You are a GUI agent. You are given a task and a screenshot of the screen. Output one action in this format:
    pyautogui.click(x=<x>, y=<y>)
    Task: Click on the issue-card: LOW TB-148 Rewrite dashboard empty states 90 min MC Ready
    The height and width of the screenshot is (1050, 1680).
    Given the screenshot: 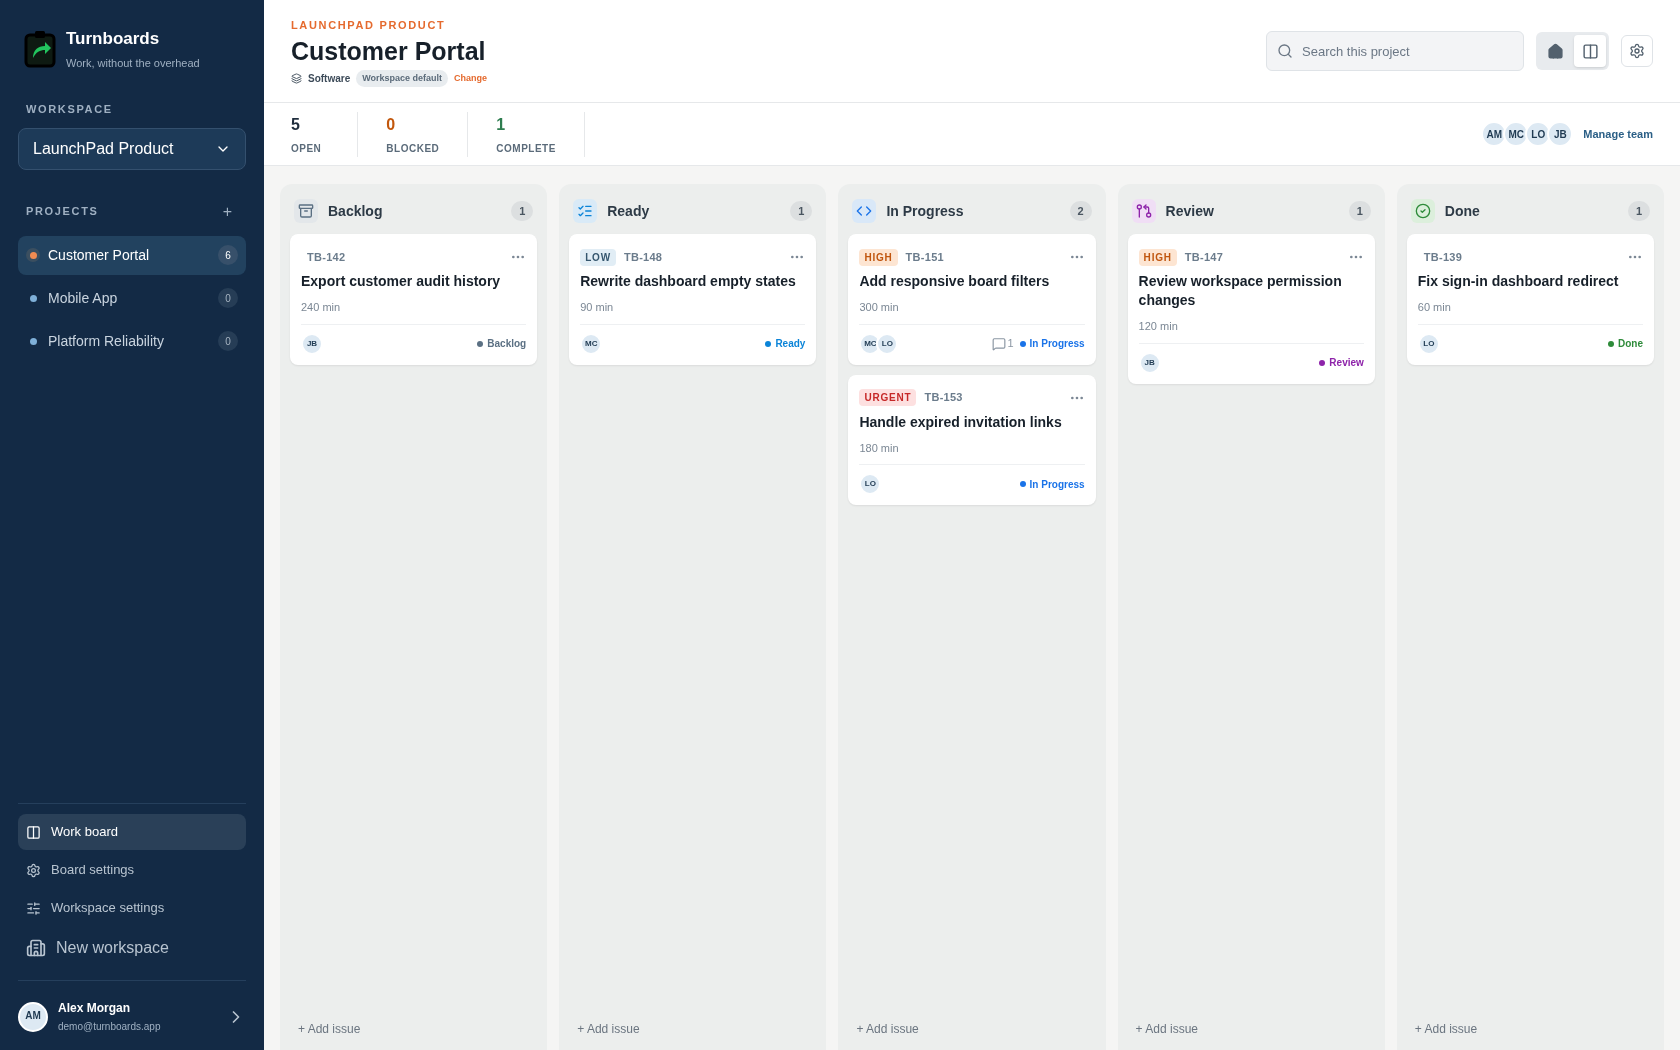 What is the action you would take?
    pyautogui.click(x=693, y=299)
    